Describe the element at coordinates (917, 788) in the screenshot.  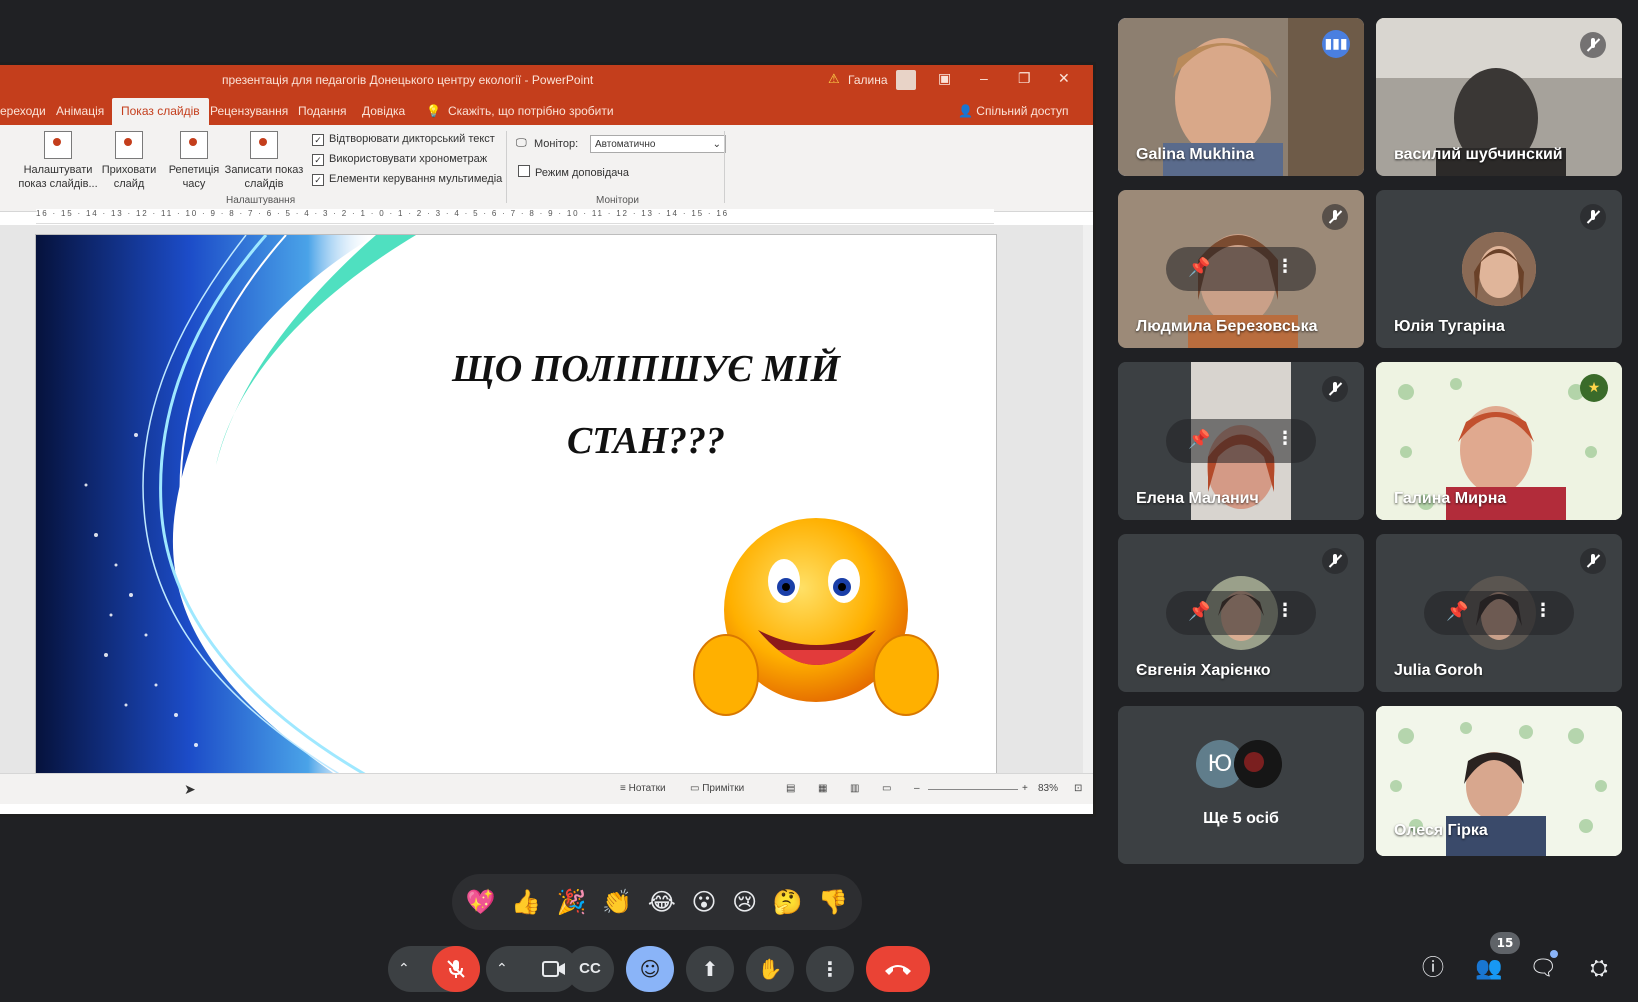
I see `zoom-out-icon: –` at that location.